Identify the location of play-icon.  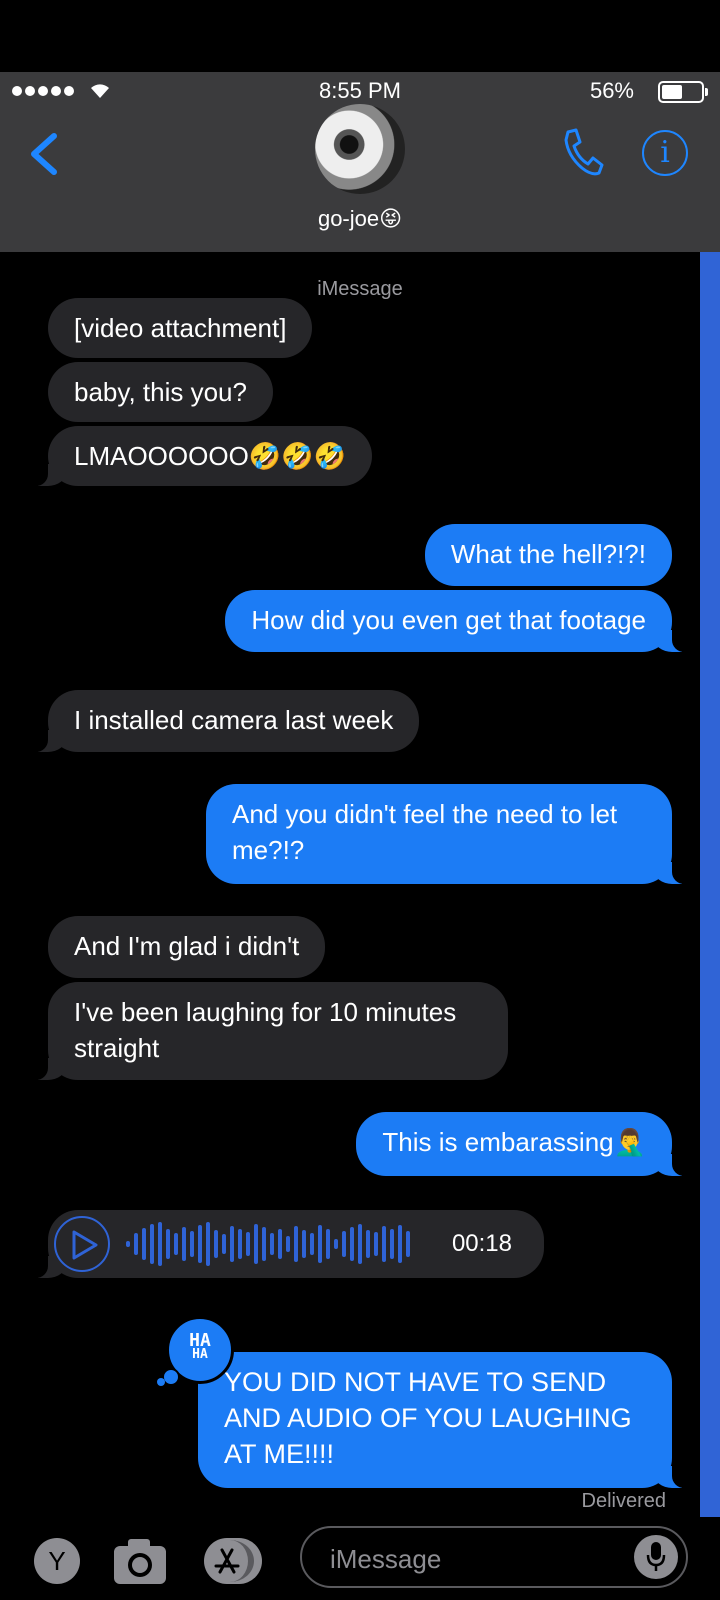
(85, 1245).